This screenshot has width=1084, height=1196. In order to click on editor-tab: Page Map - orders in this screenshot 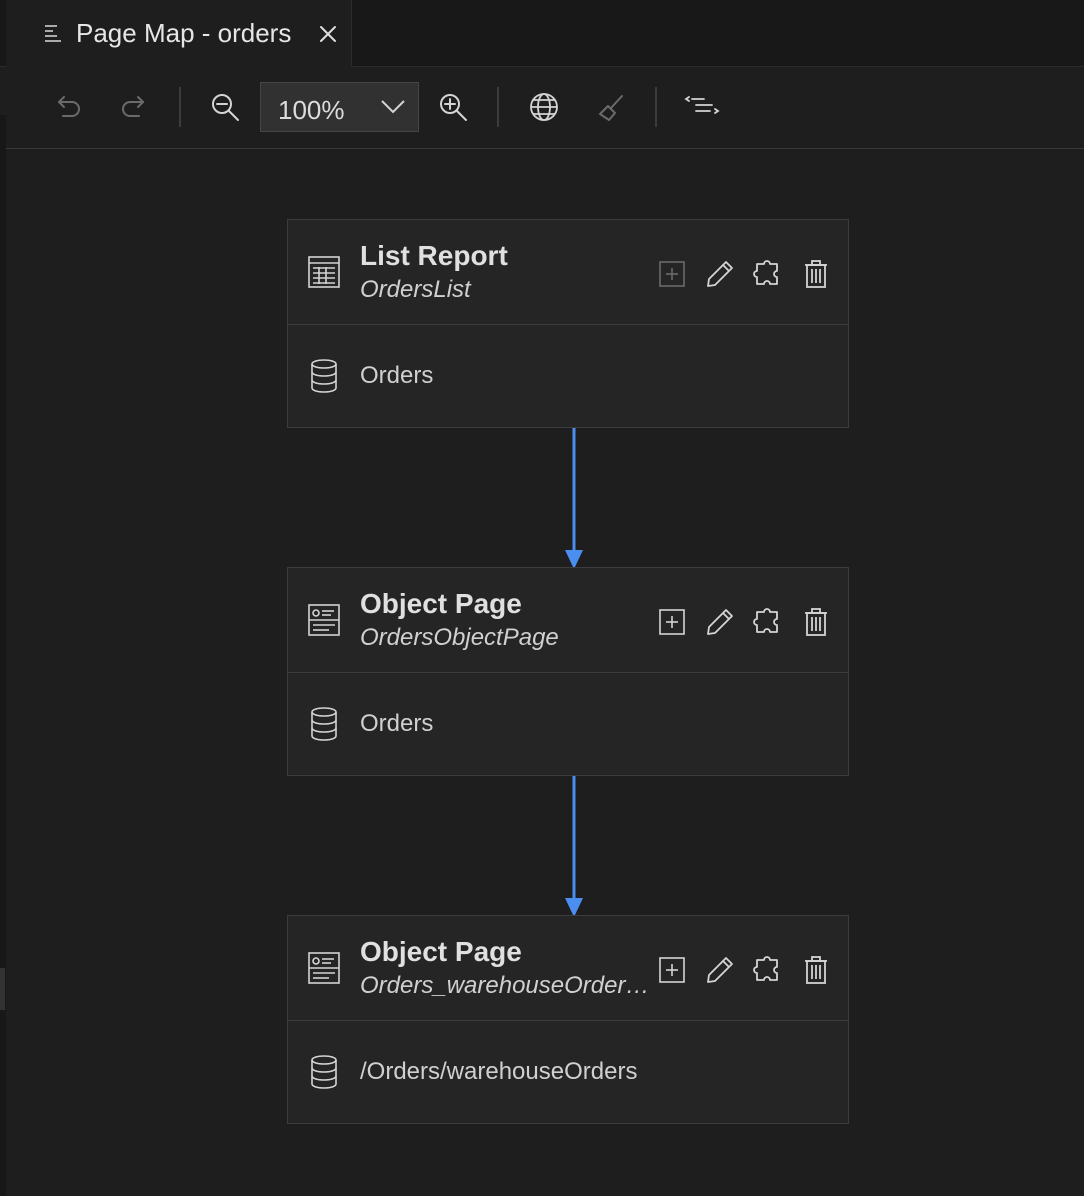, I will do `click(179, 34)`.